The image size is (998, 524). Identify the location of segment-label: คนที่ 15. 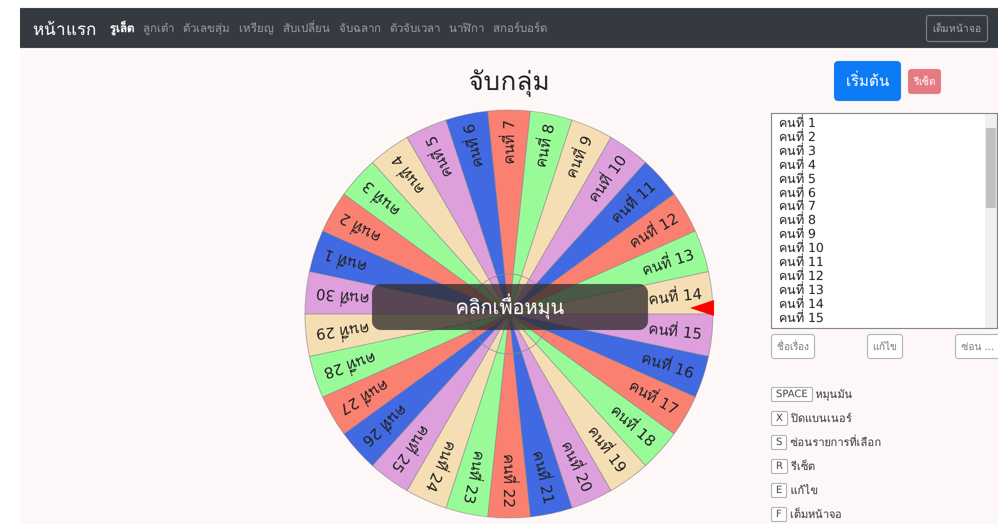
(675, 332).